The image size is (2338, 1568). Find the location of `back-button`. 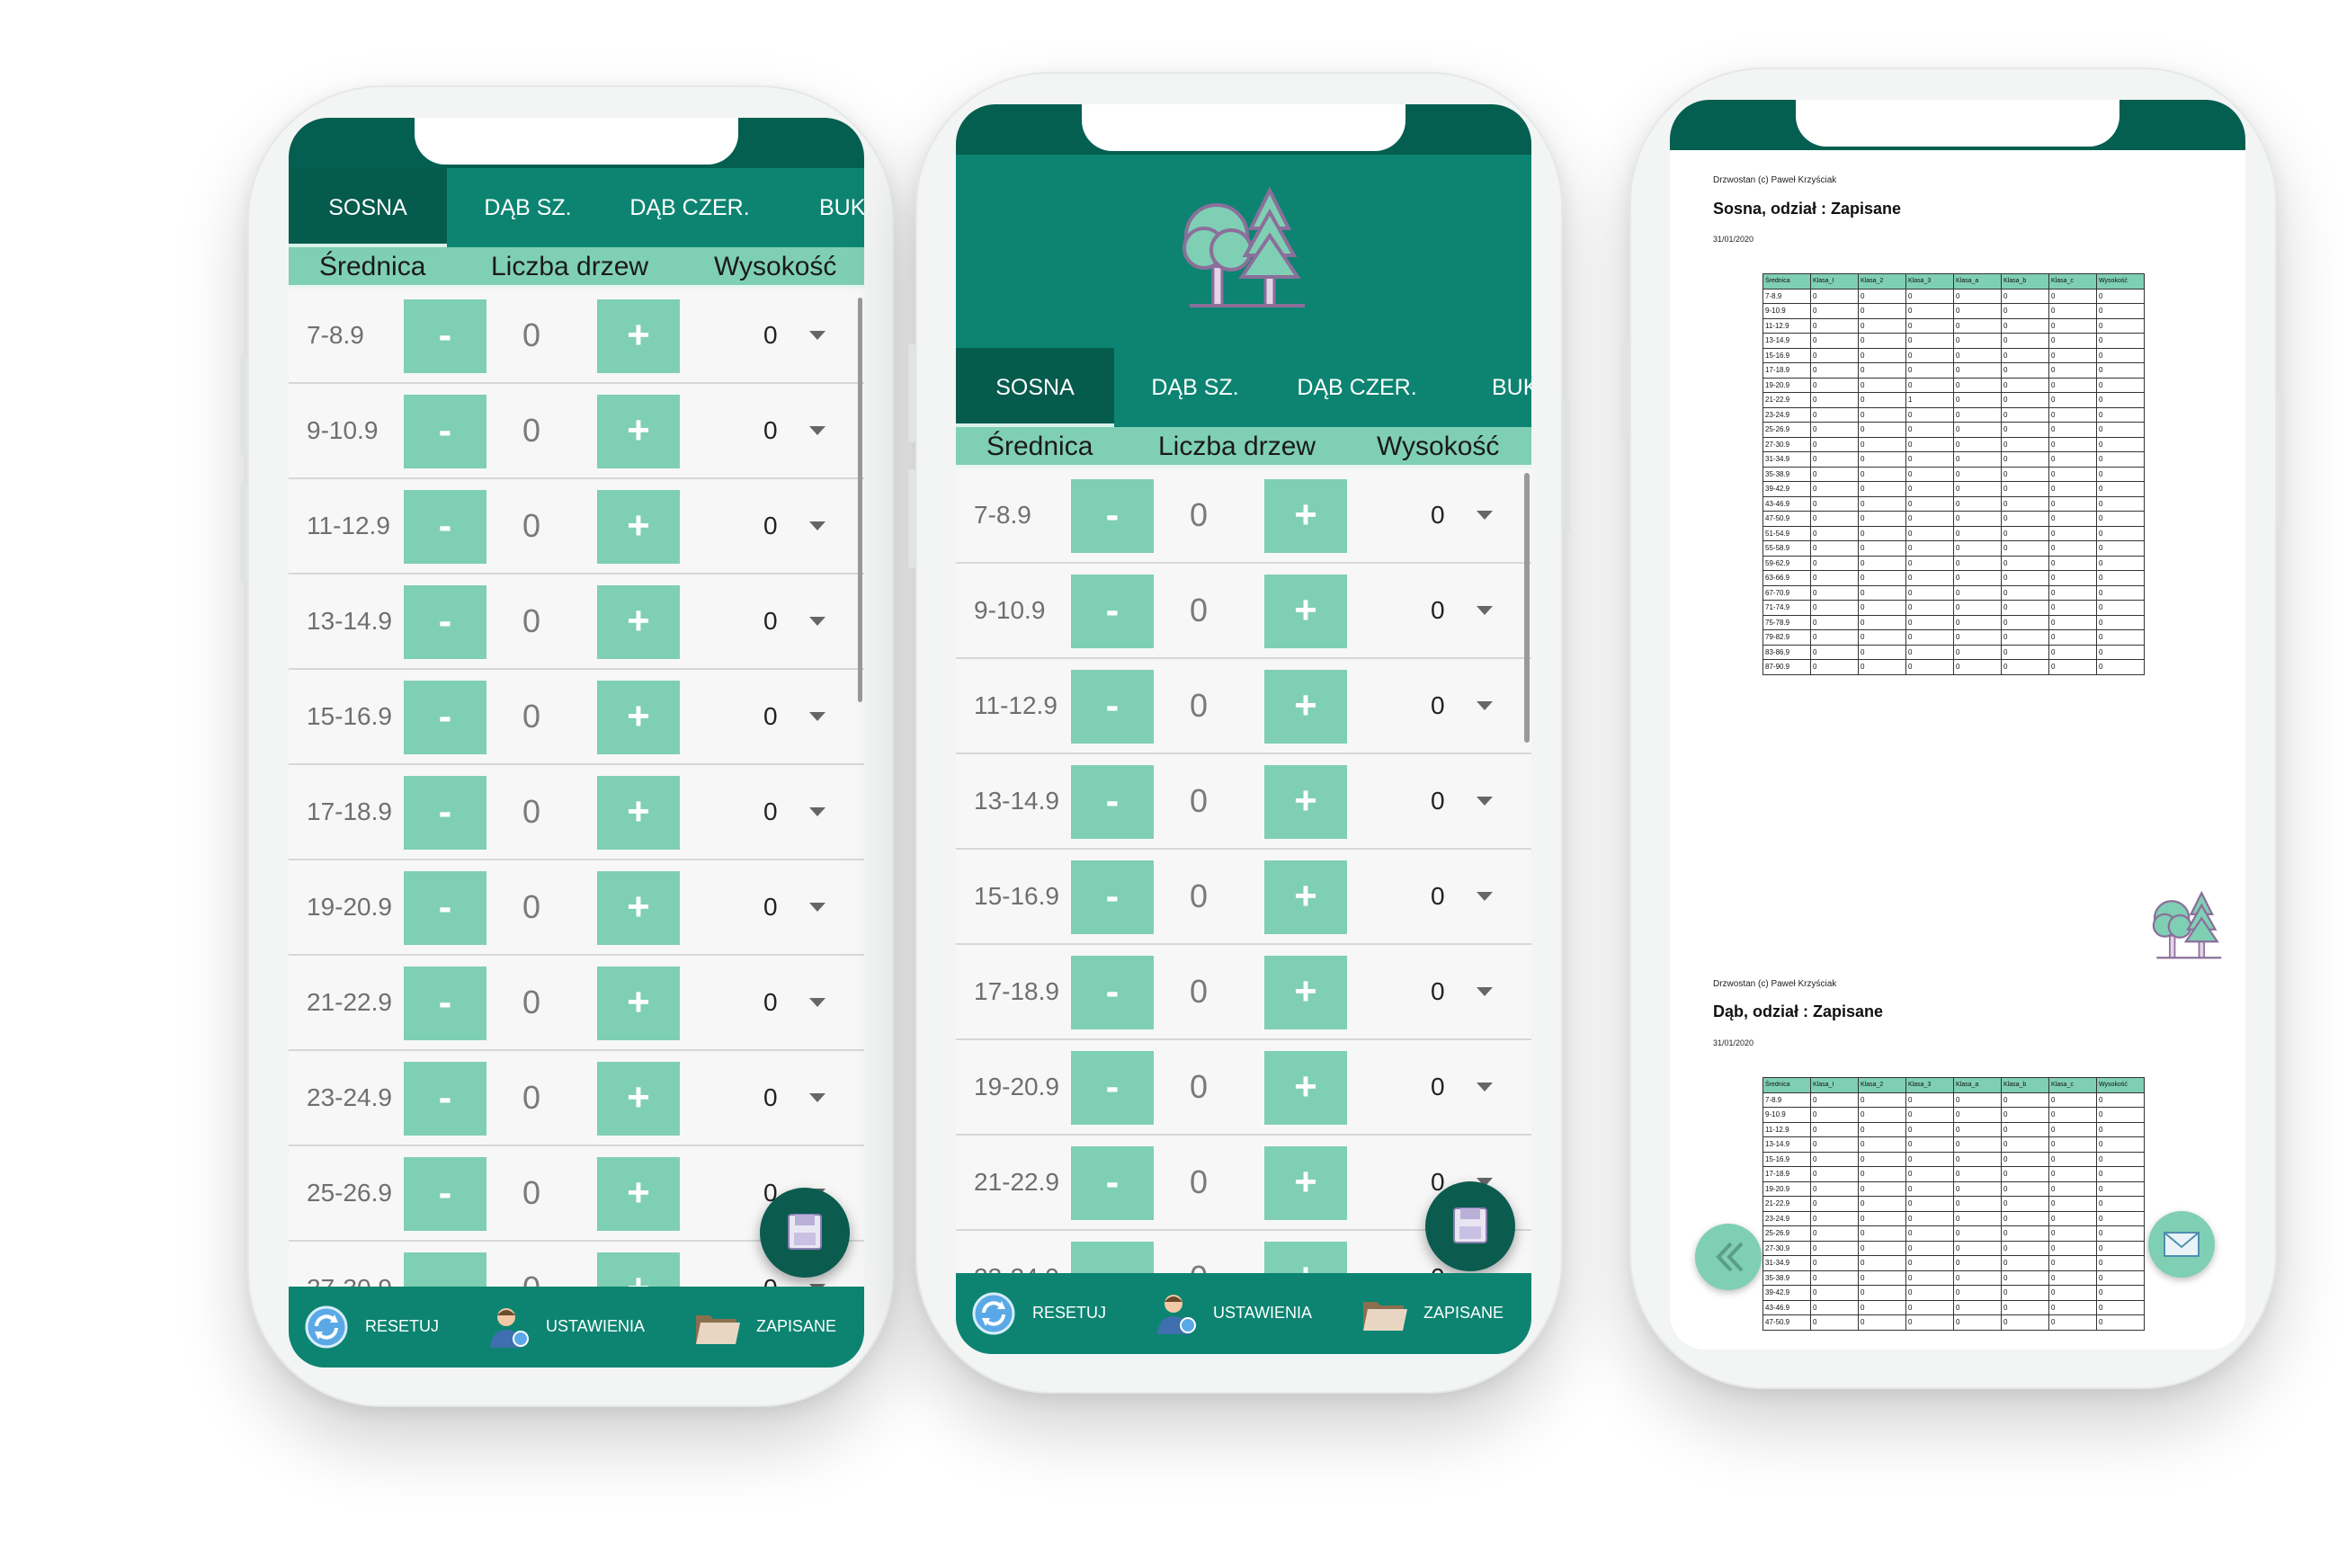

back-button is located at coordinates (1728, 1257).